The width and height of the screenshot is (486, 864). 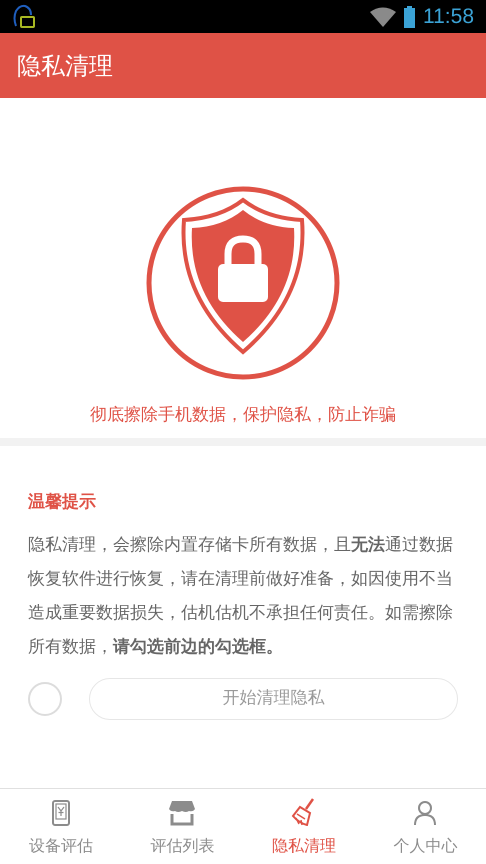 I want to click on chat-app-icon, so click(x=24, y=17).